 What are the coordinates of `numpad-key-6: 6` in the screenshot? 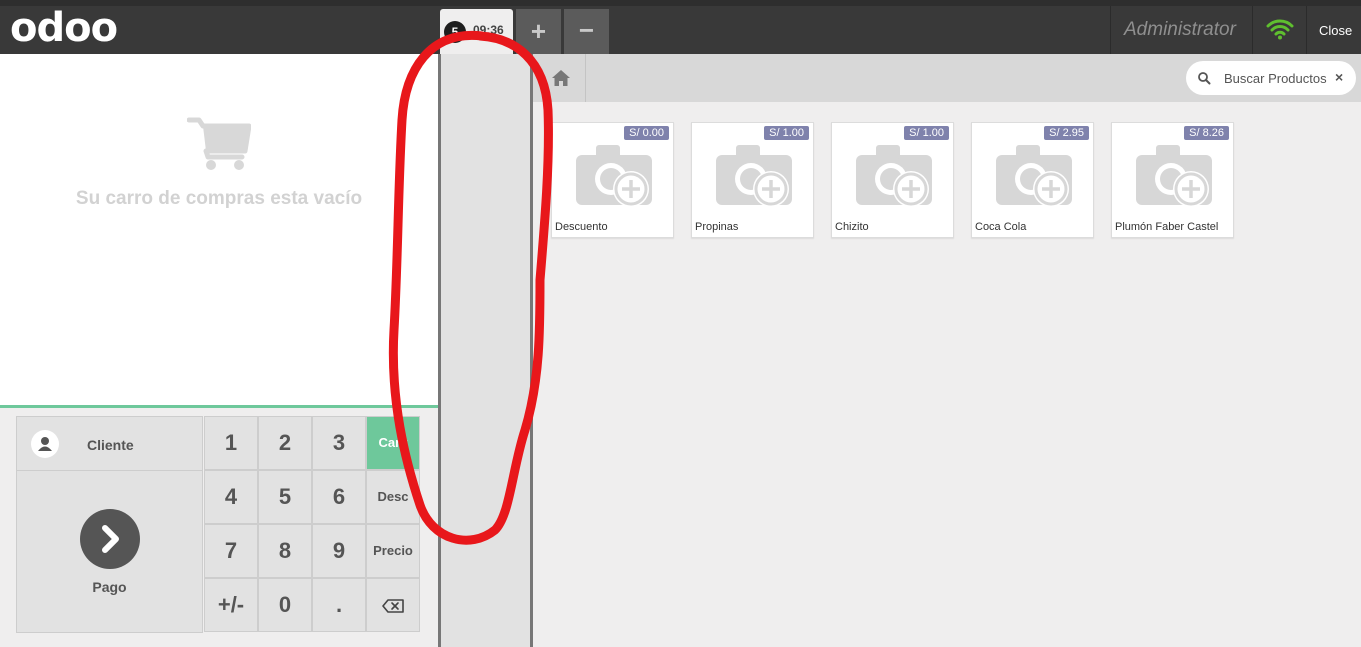 It's located at (339, 497).